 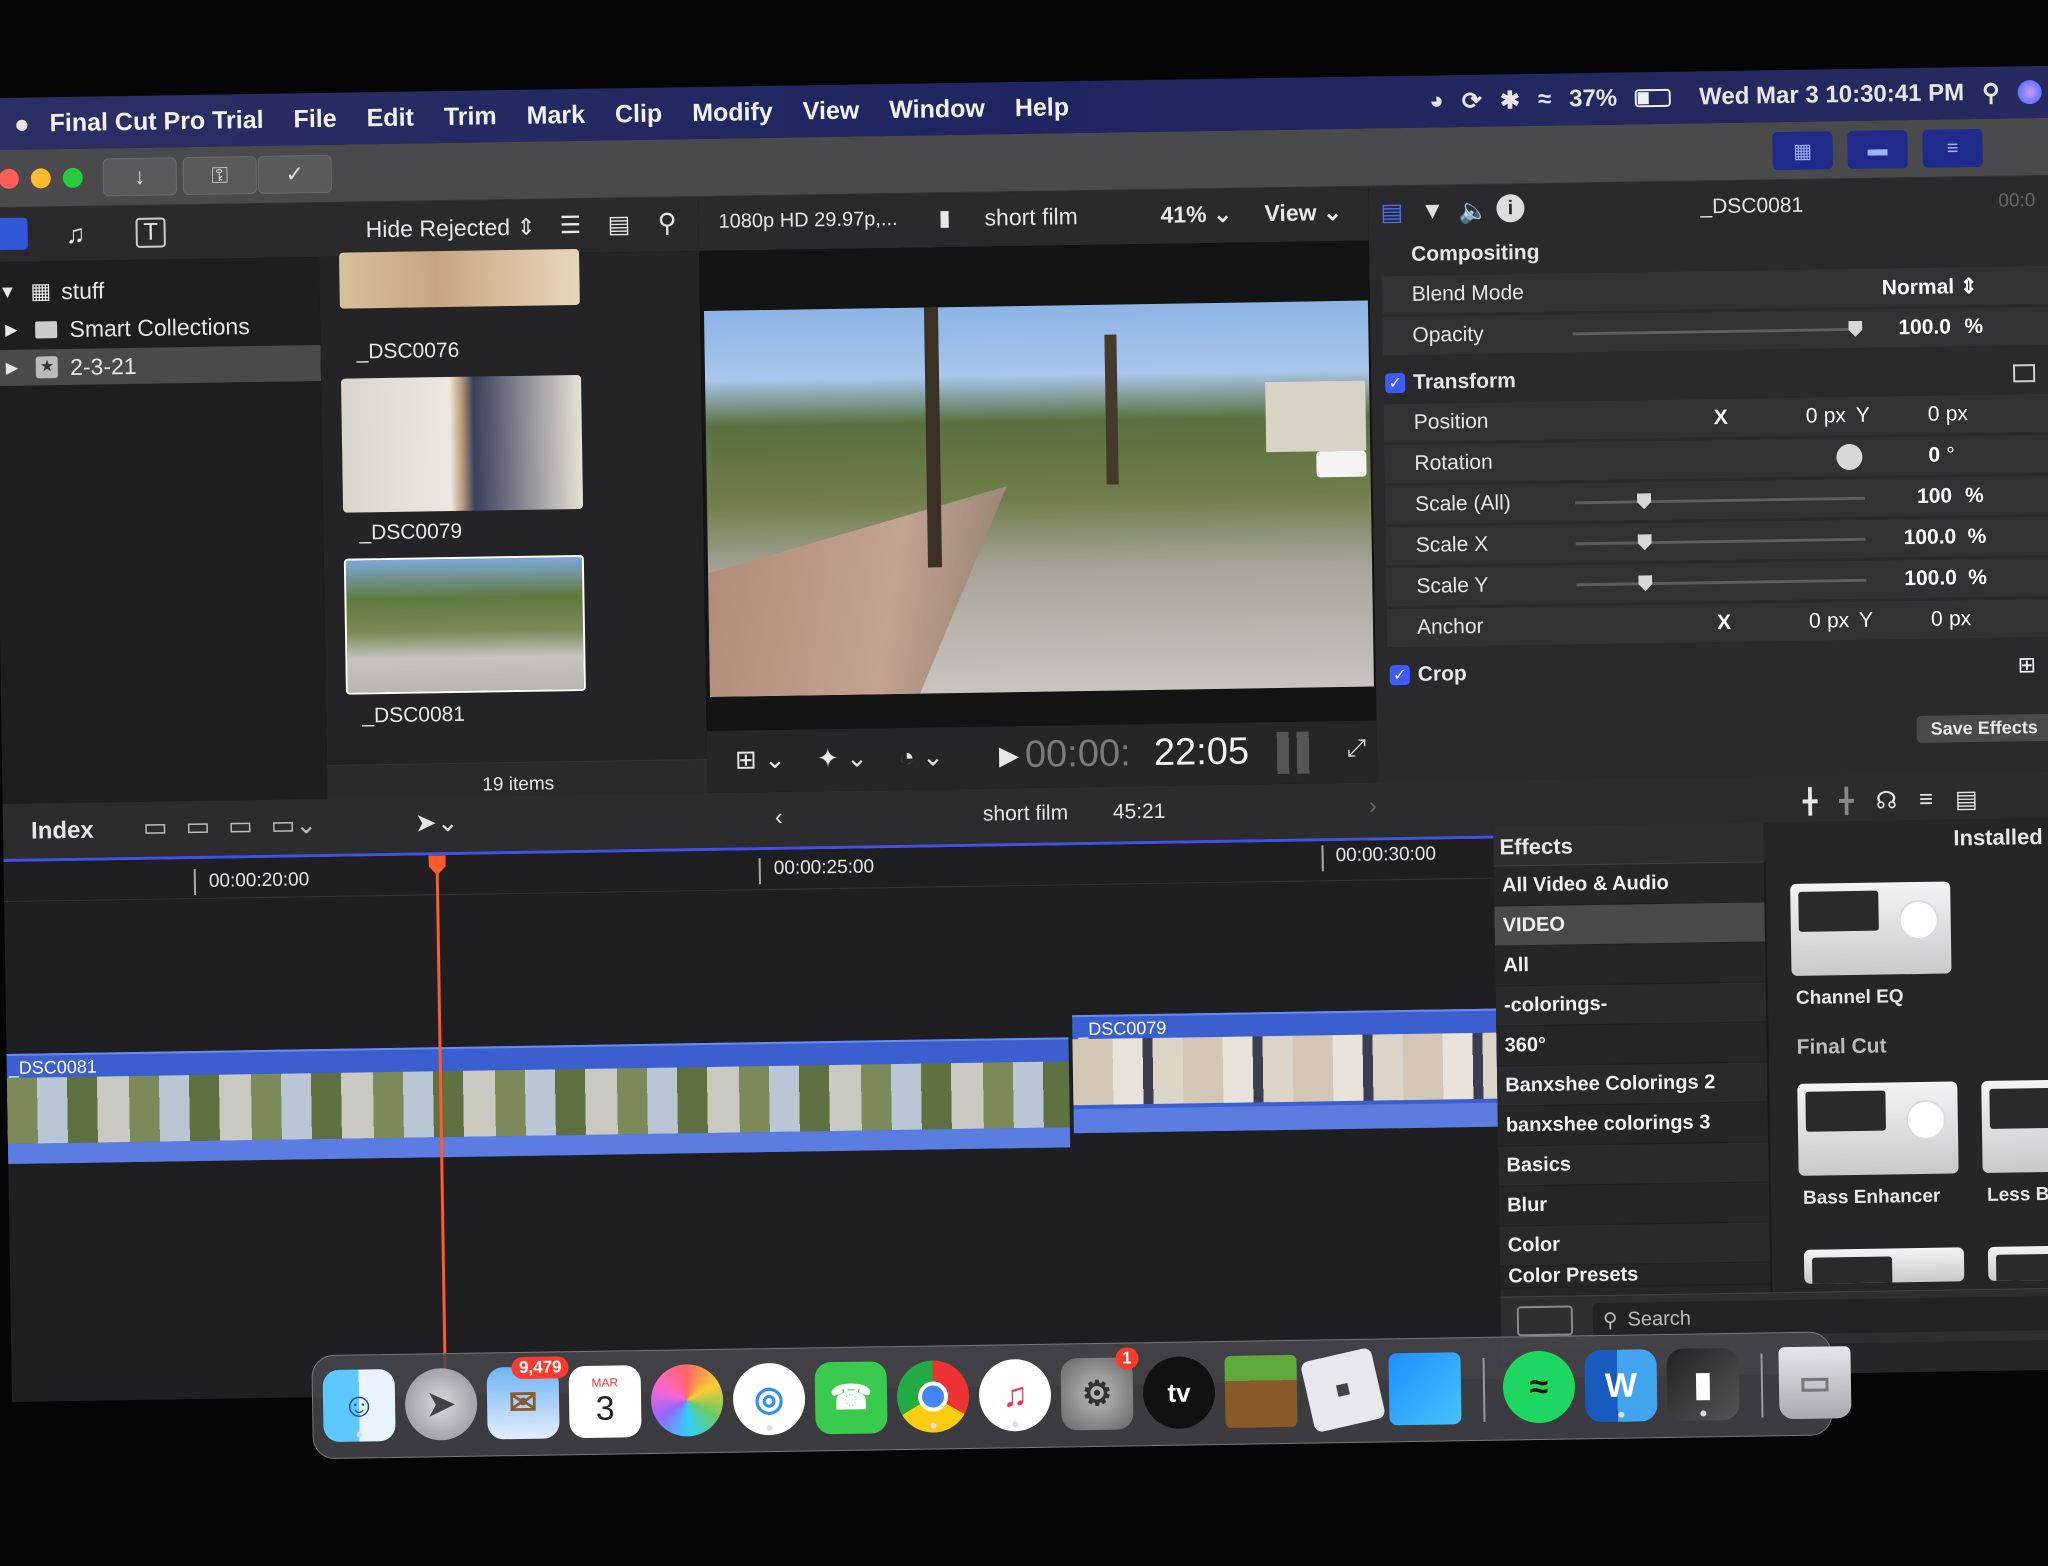 What do you see at coordinates (1930, 286) in the screenshot?
I see `blend-mode-dropdown: Normal ⇕` at bounding box center [1930, 286].